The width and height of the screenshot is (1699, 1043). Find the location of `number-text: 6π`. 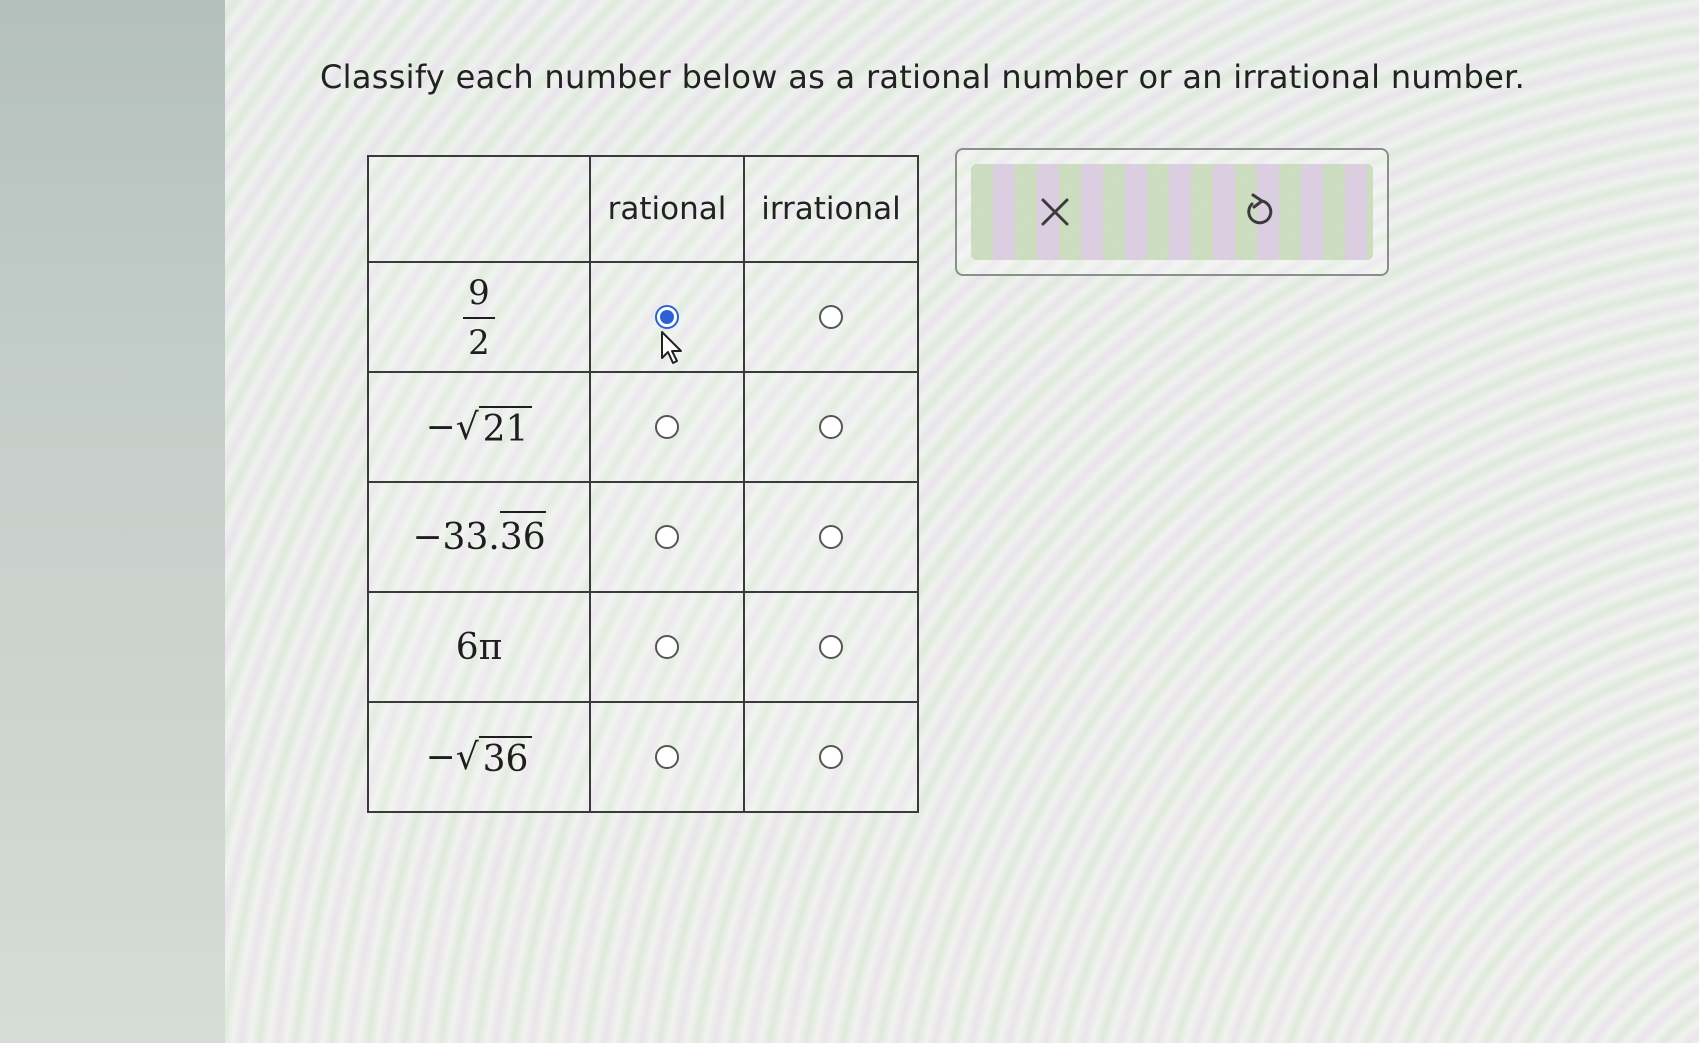

number-text: 6π is located at coordinates (479, 647).